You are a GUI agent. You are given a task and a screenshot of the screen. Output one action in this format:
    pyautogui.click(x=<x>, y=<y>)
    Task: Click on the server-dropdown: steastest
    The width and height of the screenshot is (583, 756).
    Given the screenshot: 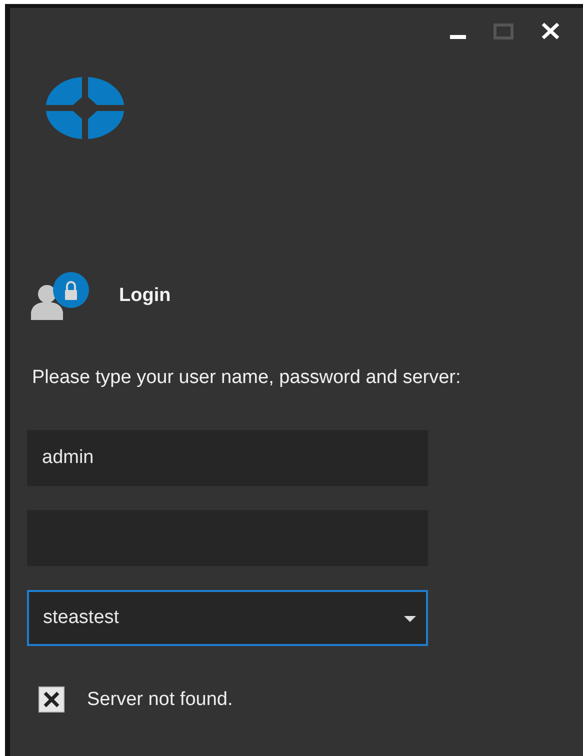 What is the action you would take?
    pyautogui.click(x=227, y=618)
    